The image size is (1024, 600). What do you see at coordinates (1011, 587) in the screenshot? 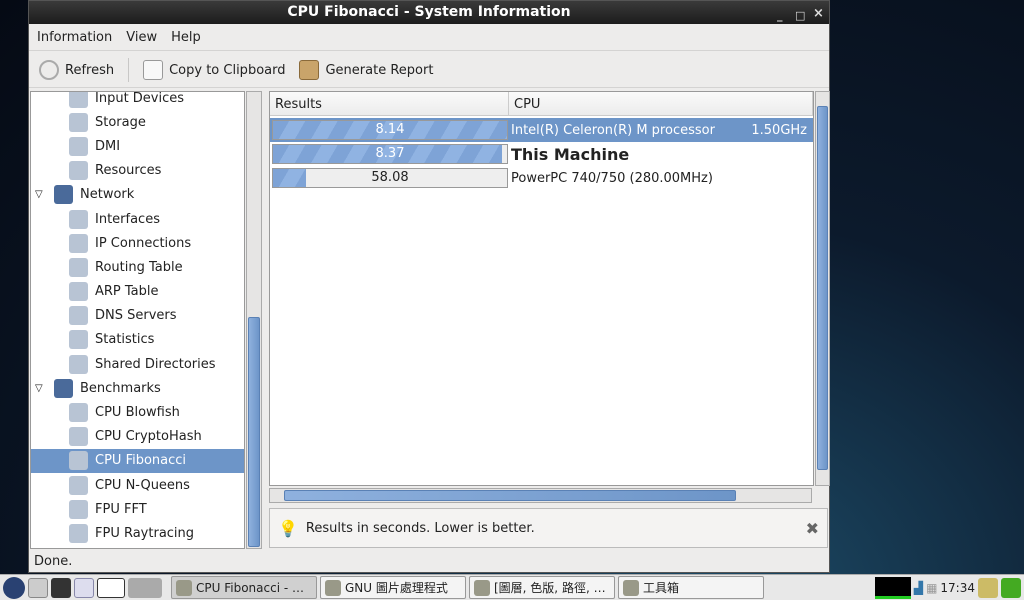
I see `exit-icon` at bounding box center [1011, 587].